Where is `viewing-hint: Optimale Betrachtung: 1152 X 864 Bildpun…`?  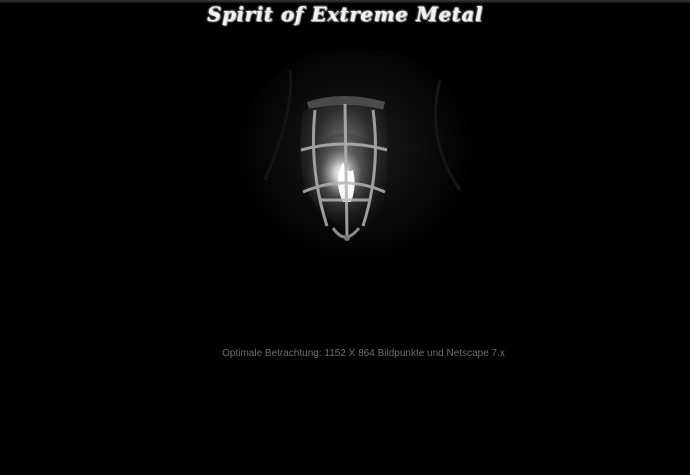
viewing-hint: Optimale Betrachtung: 1152 X 864 Bildpun… is located at coordinates (363, 353).